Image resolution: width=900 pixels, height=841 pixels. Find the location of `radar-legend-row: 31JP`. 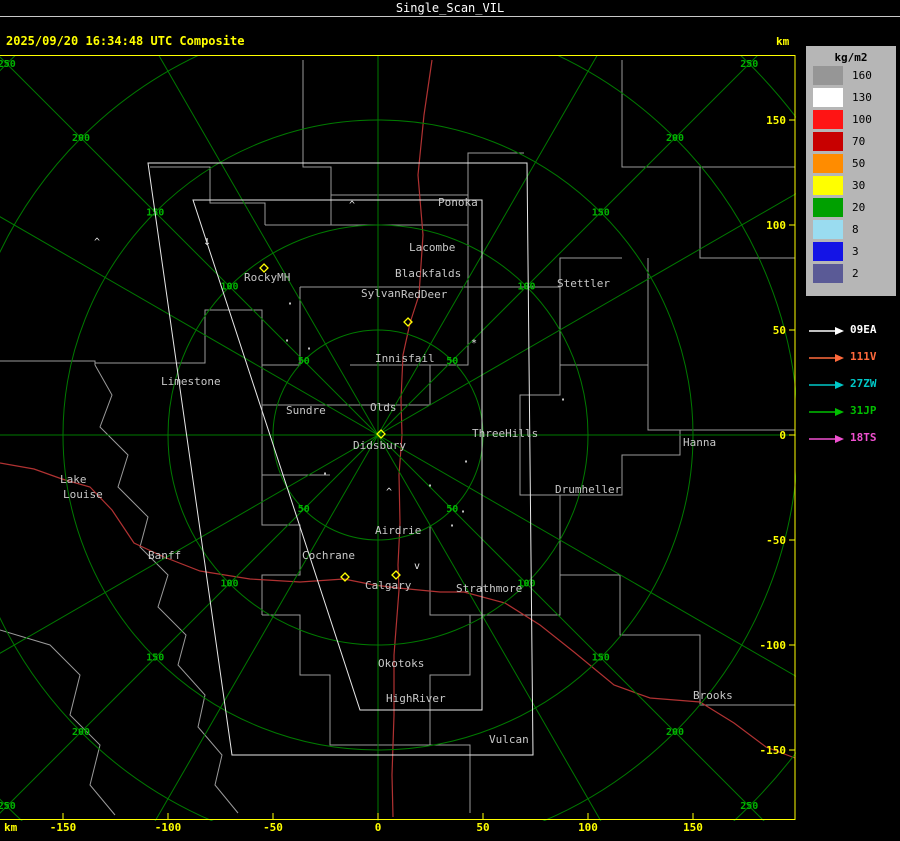

radar-legend-row: 31JP is located at coordinates (853, 412).